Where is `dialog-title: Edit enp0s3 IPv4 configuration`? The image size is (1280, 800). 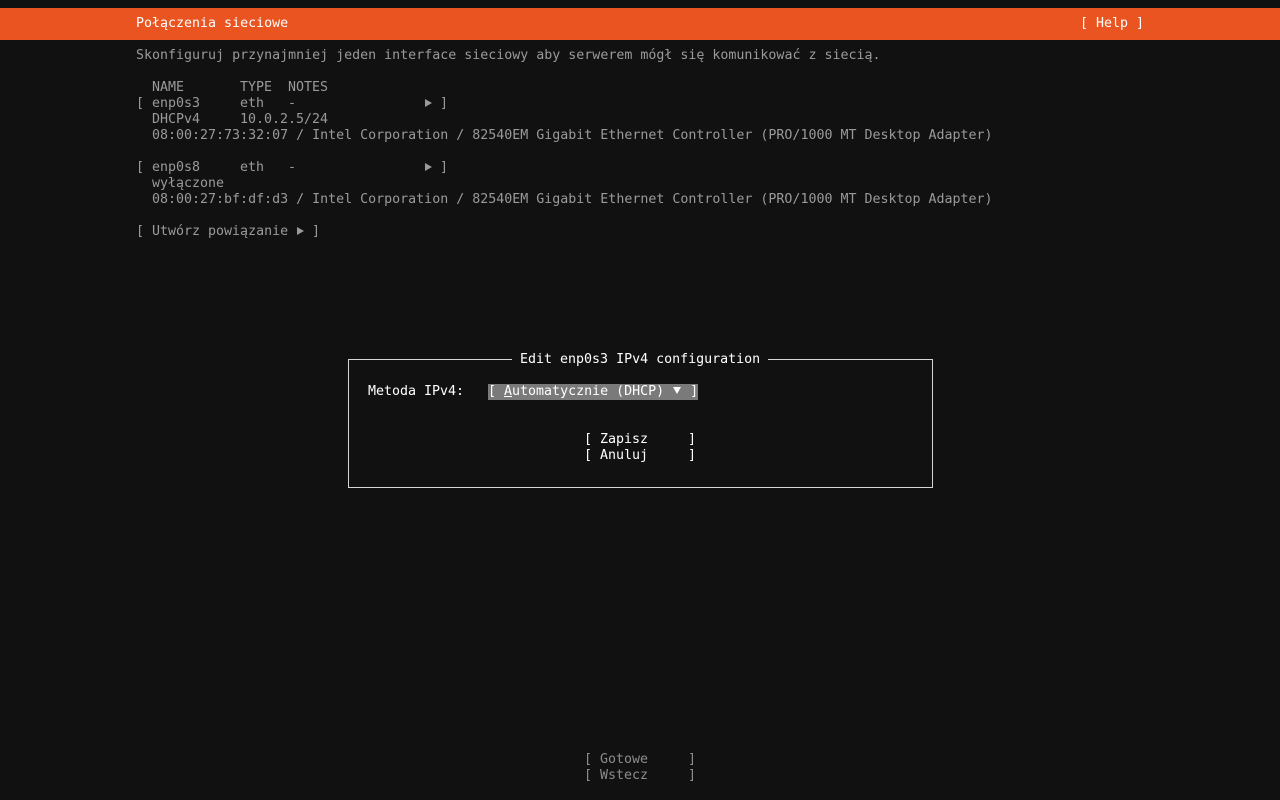 dialog-title: Edit enp0s3 IPv4 configuration is located at coordinates (640, 360).